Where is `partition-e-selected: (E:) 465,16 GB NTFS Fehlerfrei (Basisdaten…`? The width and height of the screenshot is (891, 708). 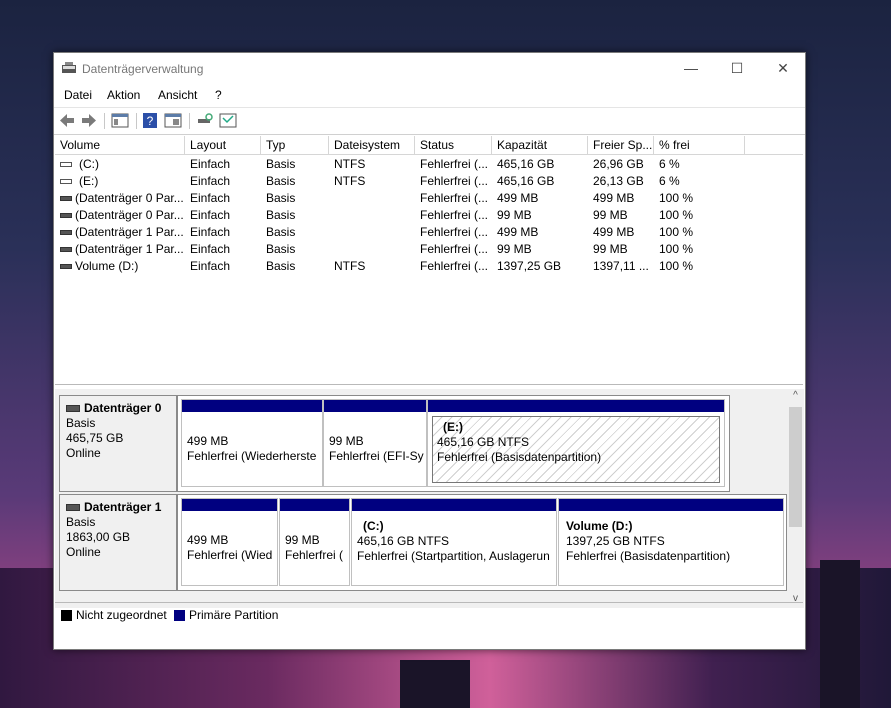
partition-e-selected: (E:) 465,16 GB NTFS Fehlerfrei (Basisdaten… is located at coordinates (576, 443).